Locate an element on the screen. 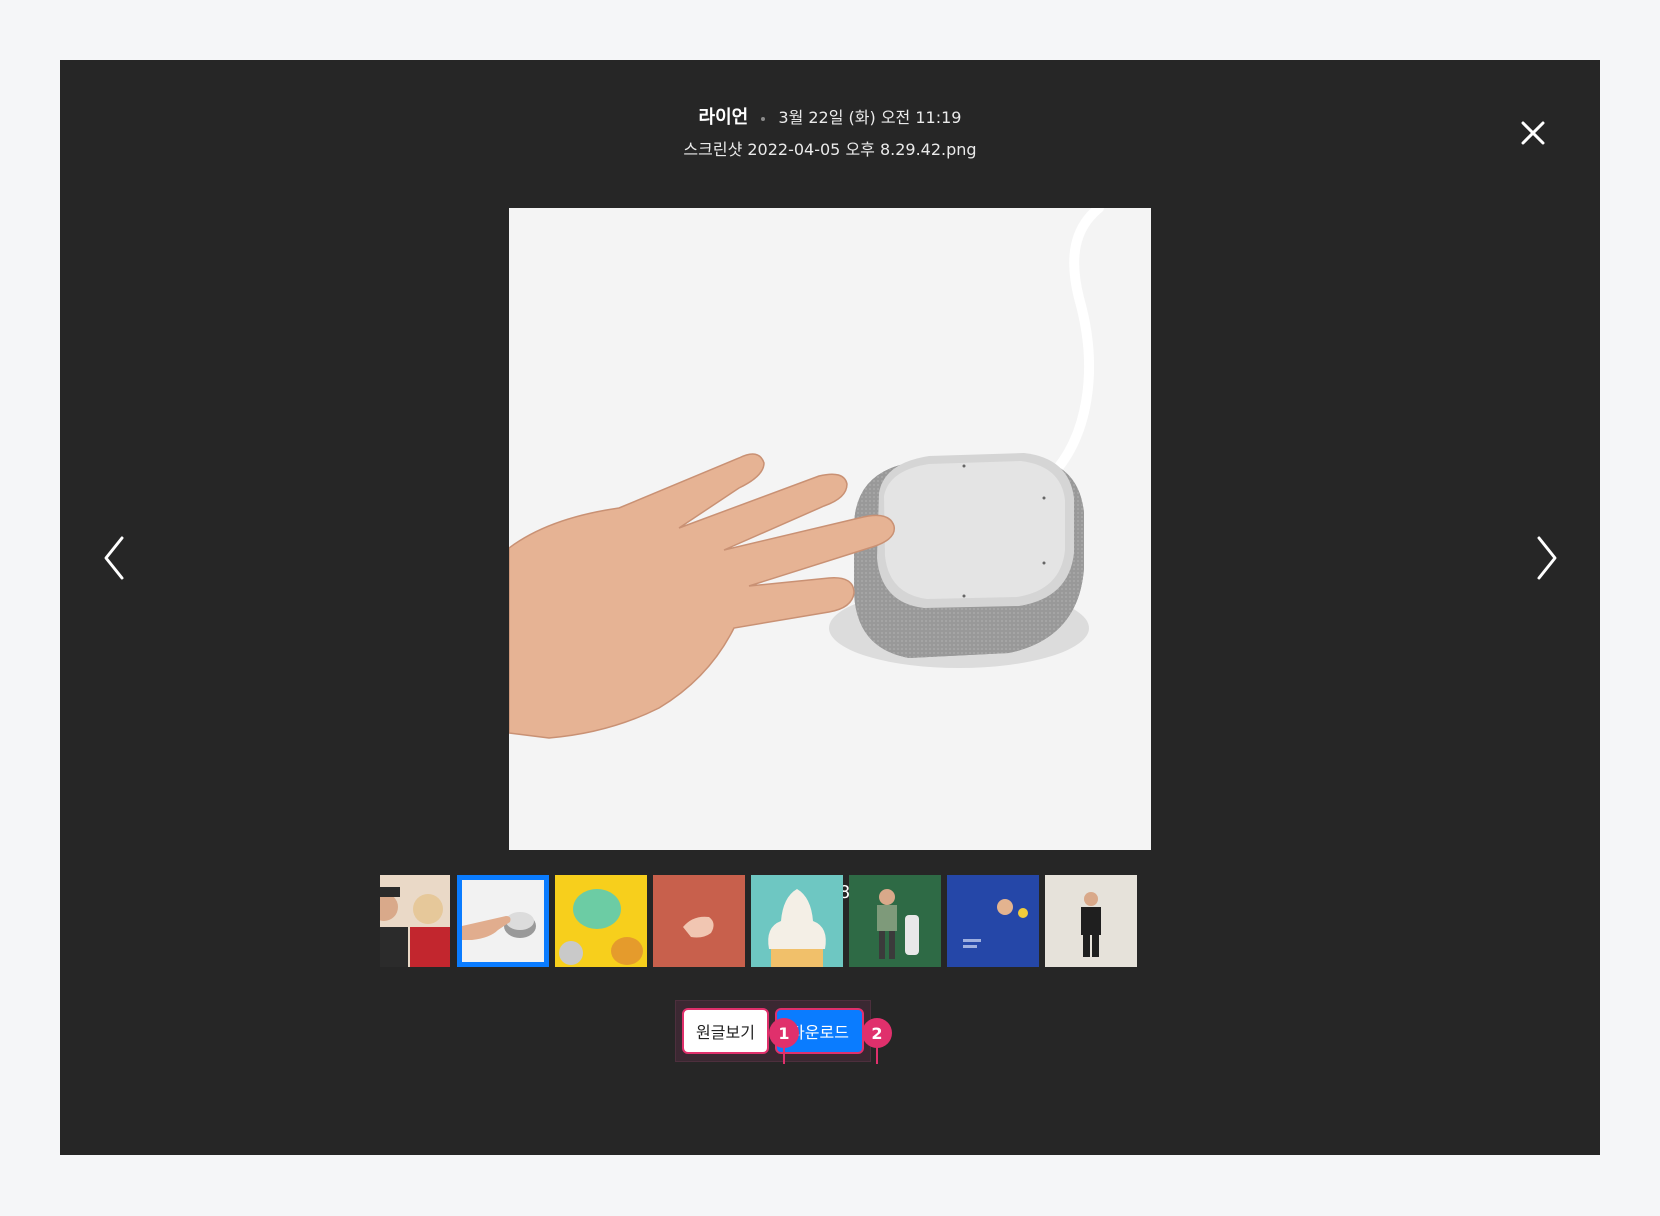 Image resolution: width=1660 pixels, height=1216 pixels. meta-line: 라이언 3월 22일 (화) 오전 11:19 is located at coordinates (830, 118).